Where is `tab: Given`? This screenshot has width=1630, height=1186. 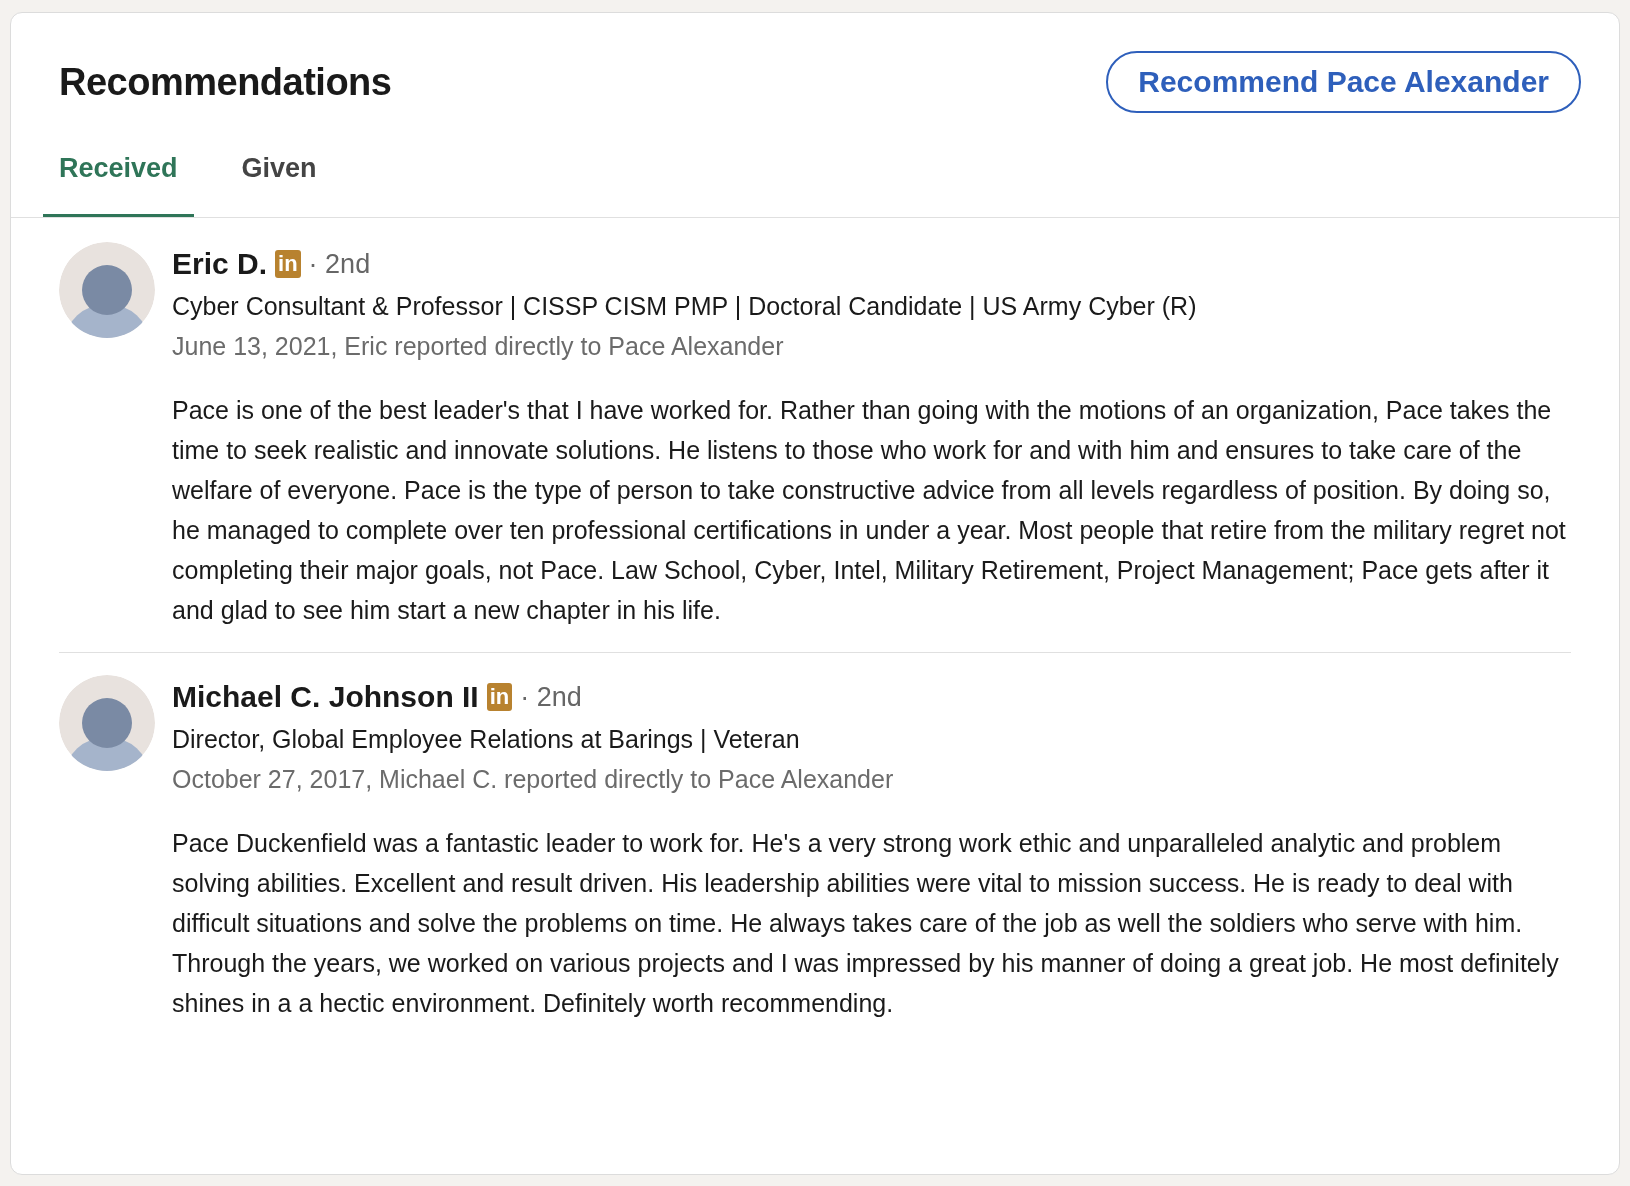 tab: Given is located at coordinates (279, 178).